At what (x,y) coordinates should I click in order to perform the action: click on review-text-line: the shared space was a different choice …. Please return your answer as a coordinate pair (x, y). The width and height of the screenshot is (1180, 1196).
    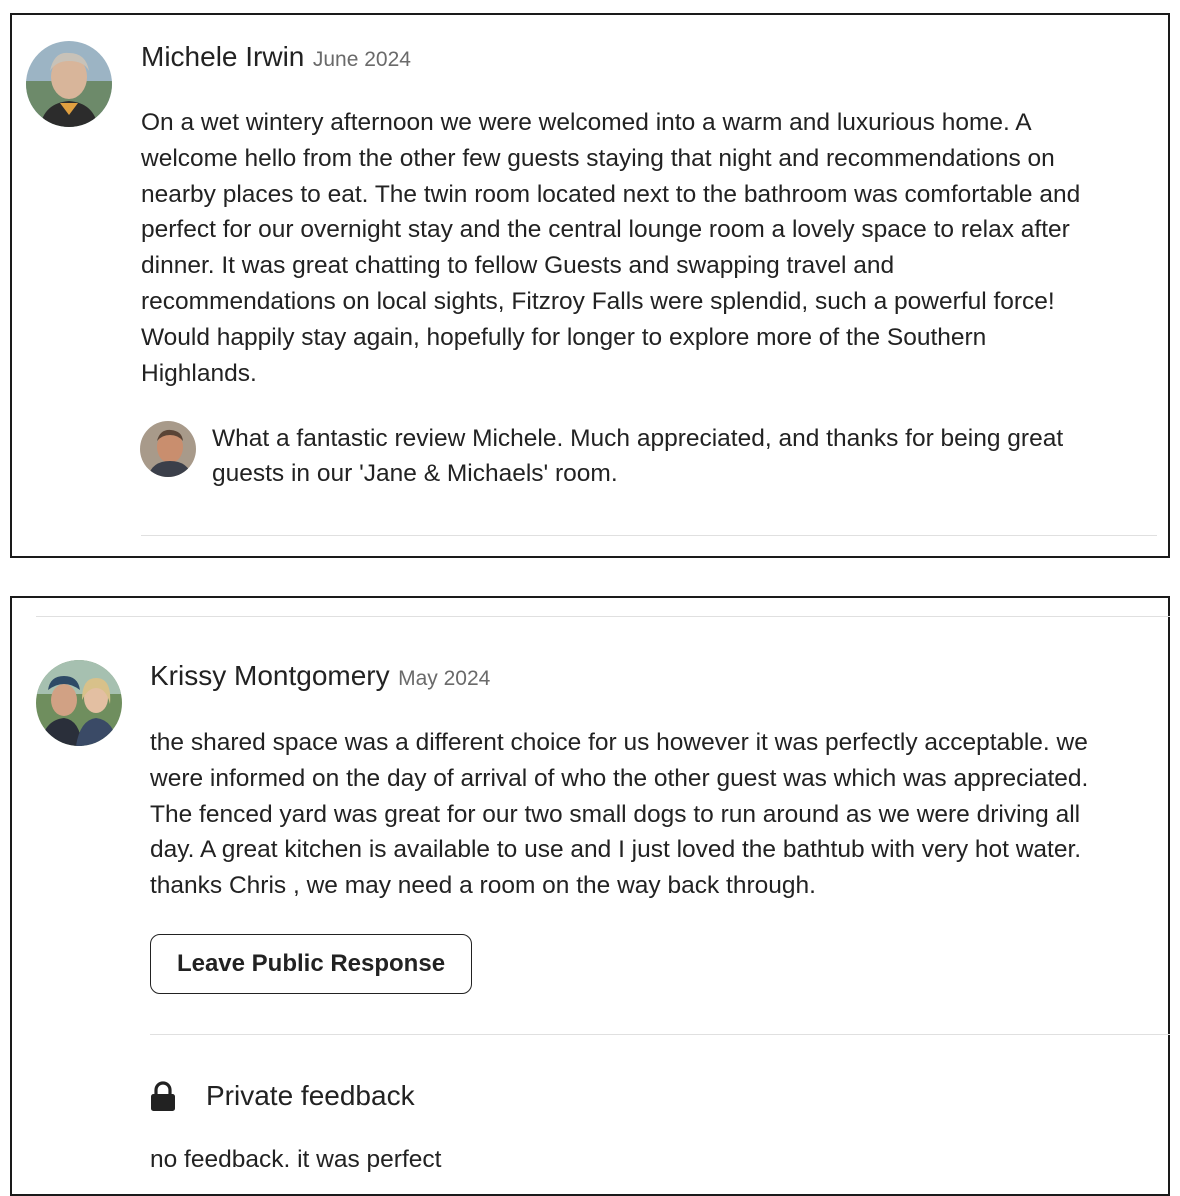
    Looking at the image, I should click on (619, 742).